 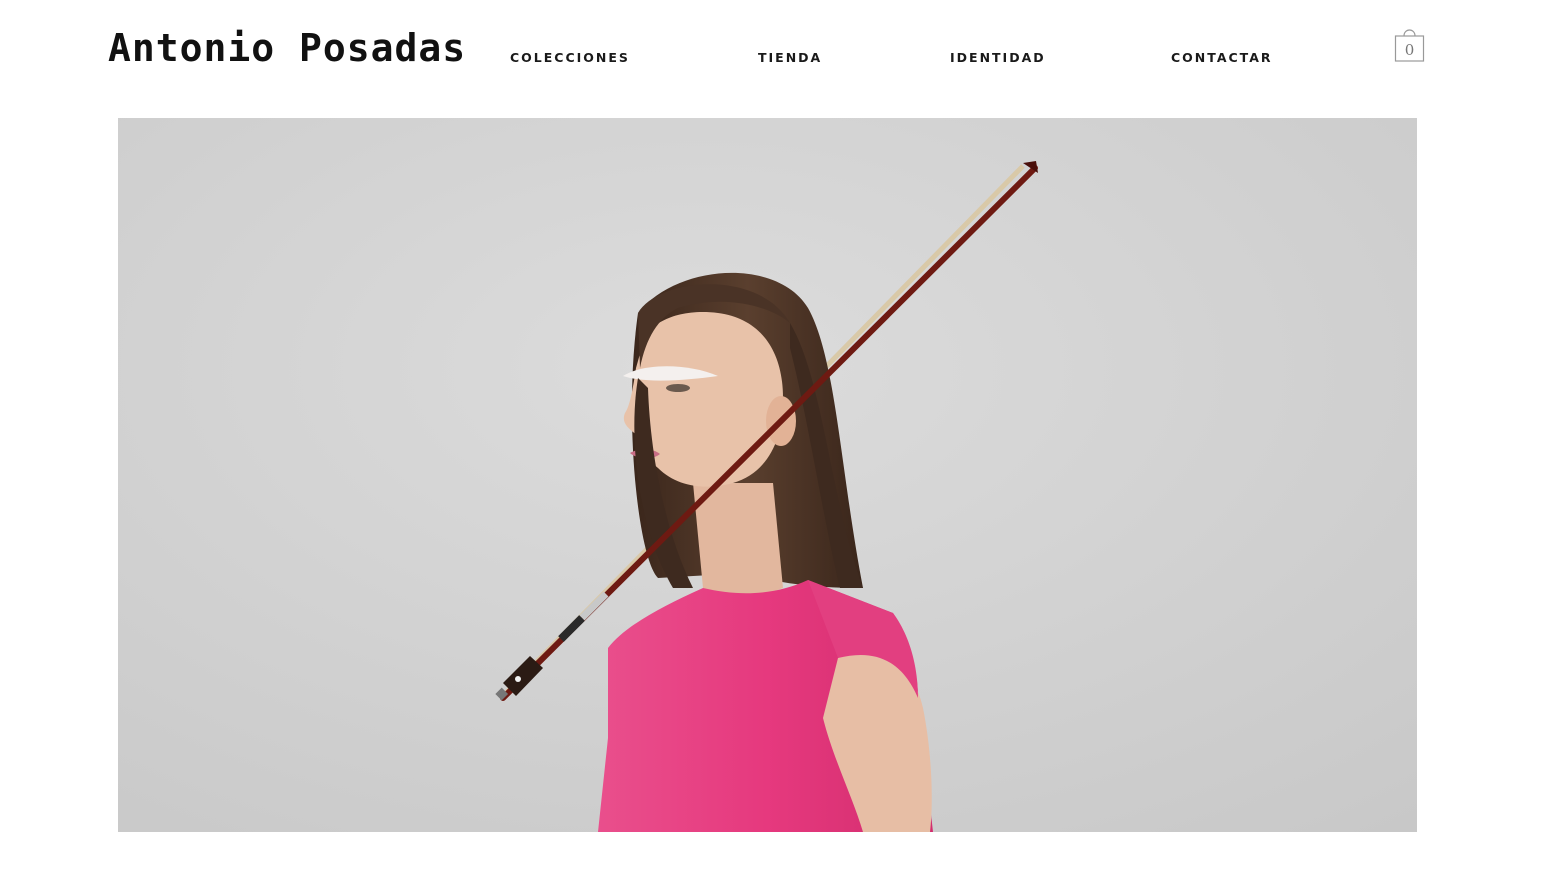 I want to click on nav-item-contactar: CONTACTAR, so click(x=1222, y=58).